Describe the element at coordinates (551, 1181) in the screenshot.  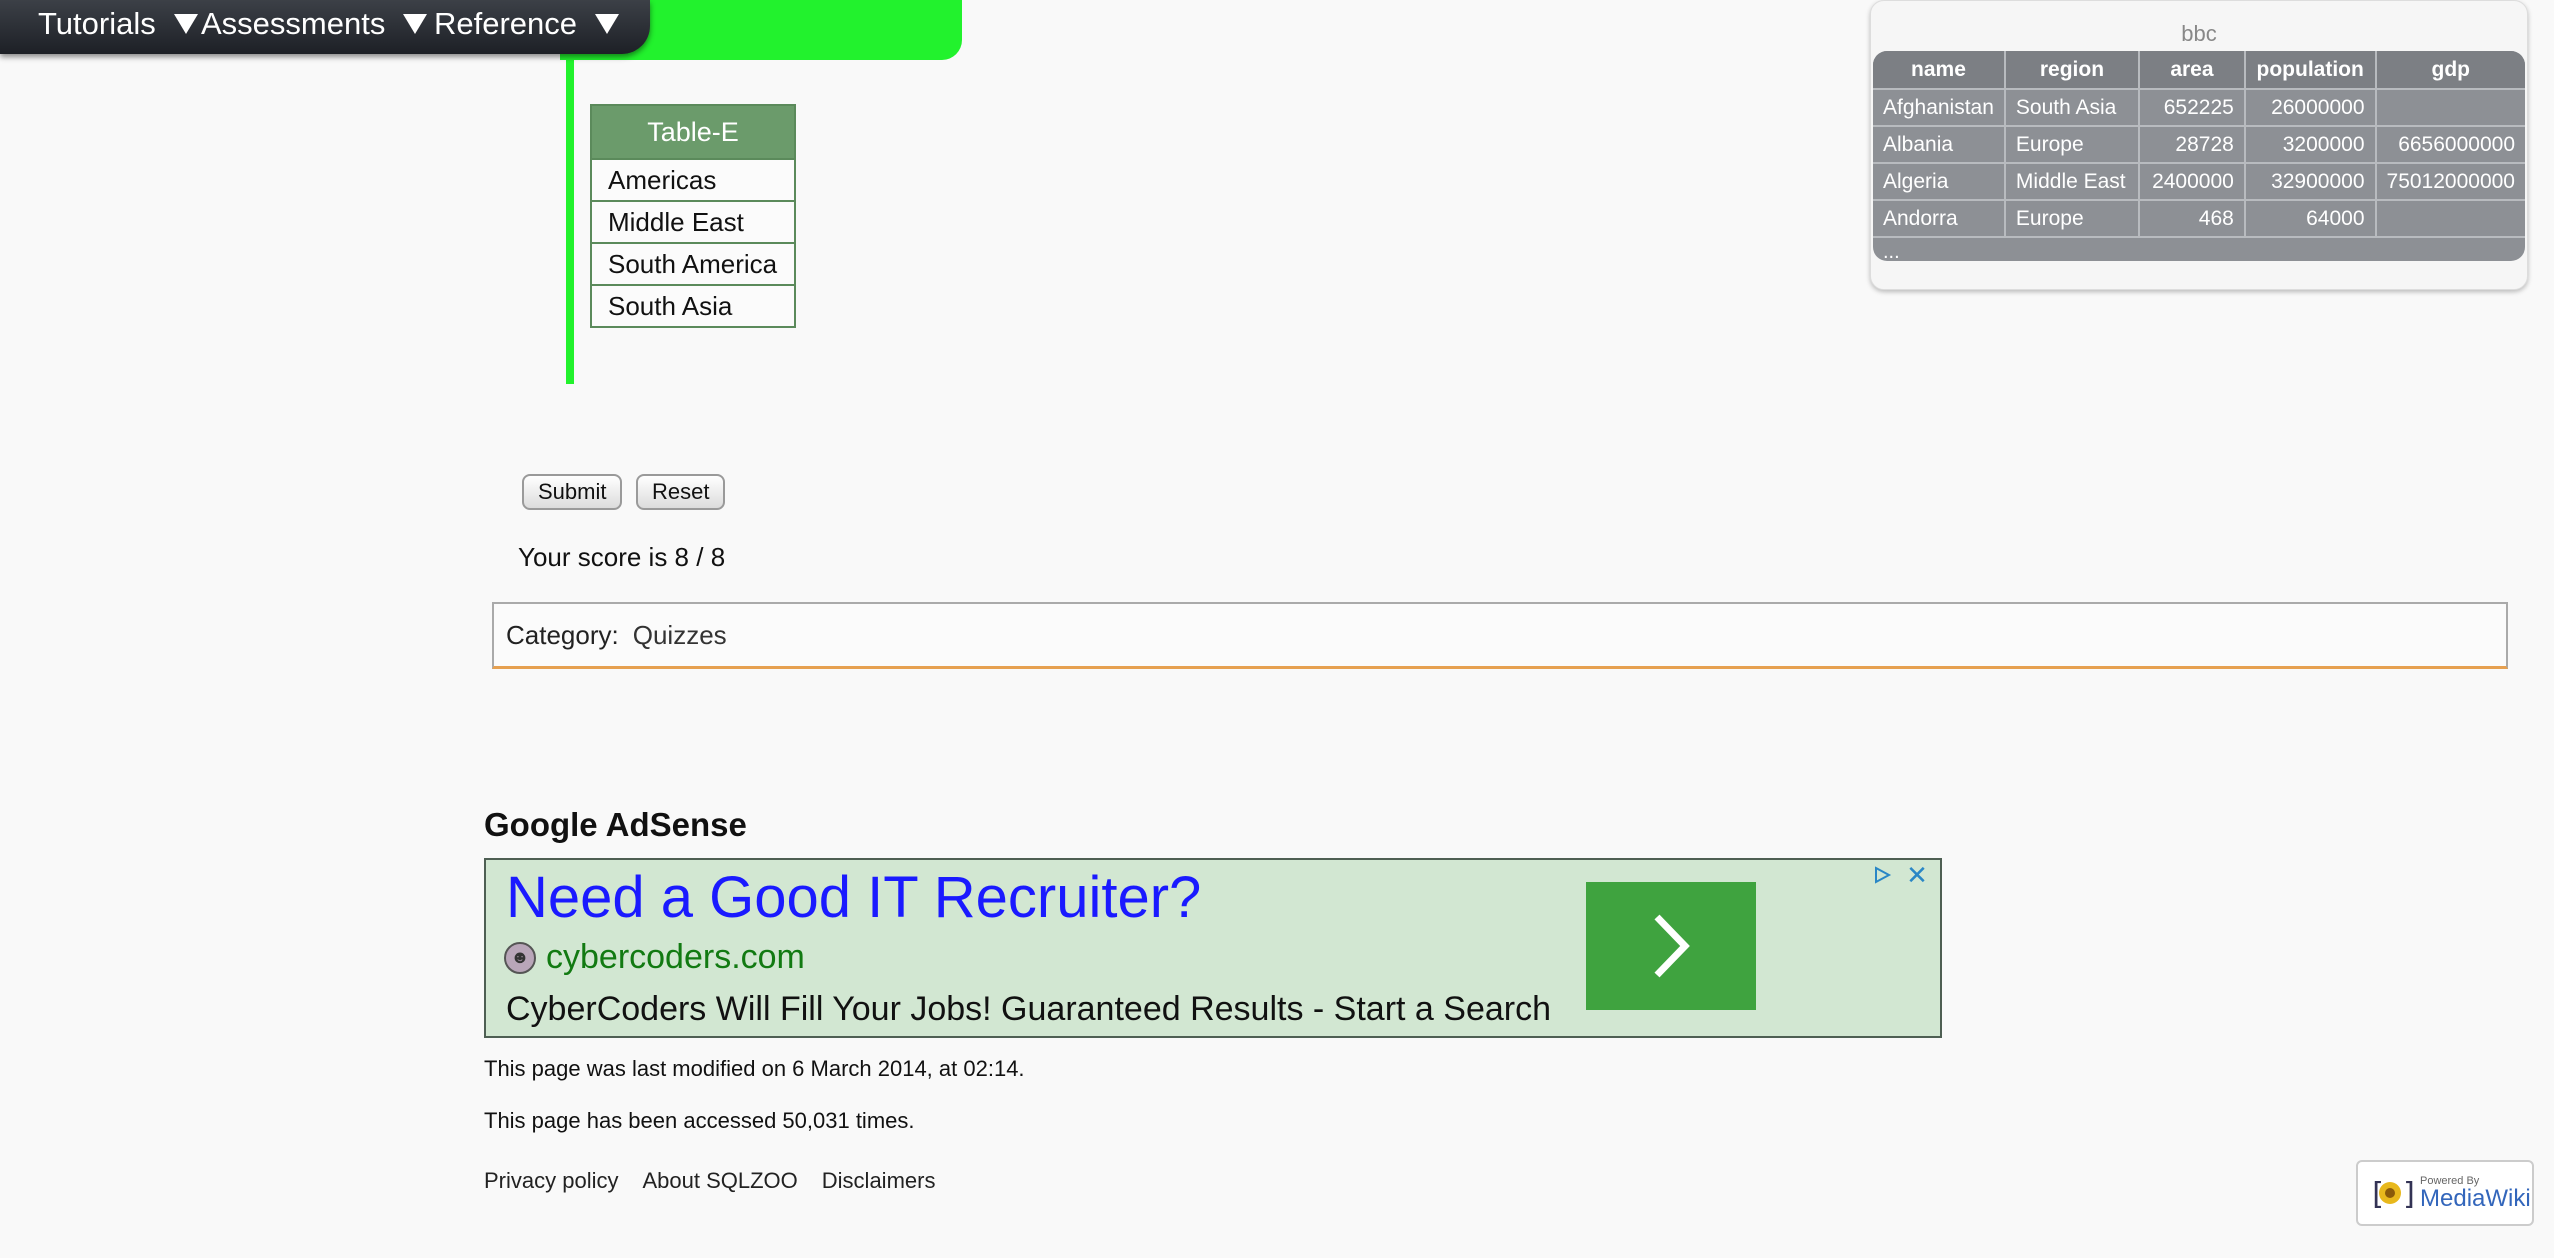
I see `privacy-policy-link: Privacy policy` at that location.